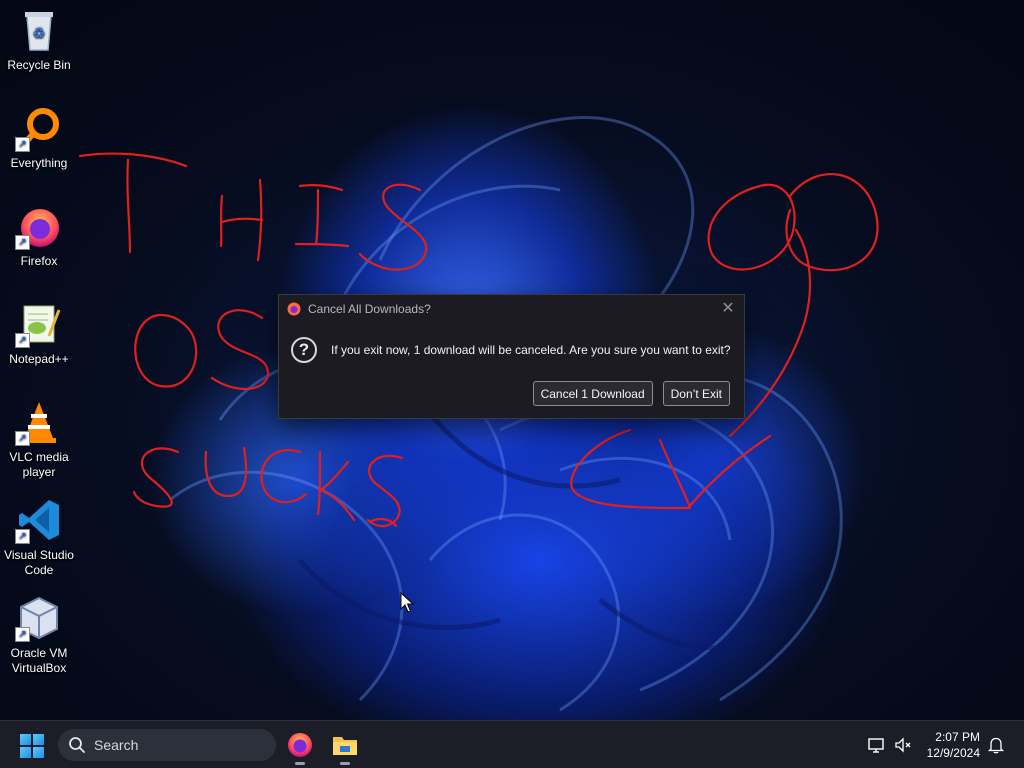  I want to click on dialog-title: Cancel All Downloads?, so click(369, 309).